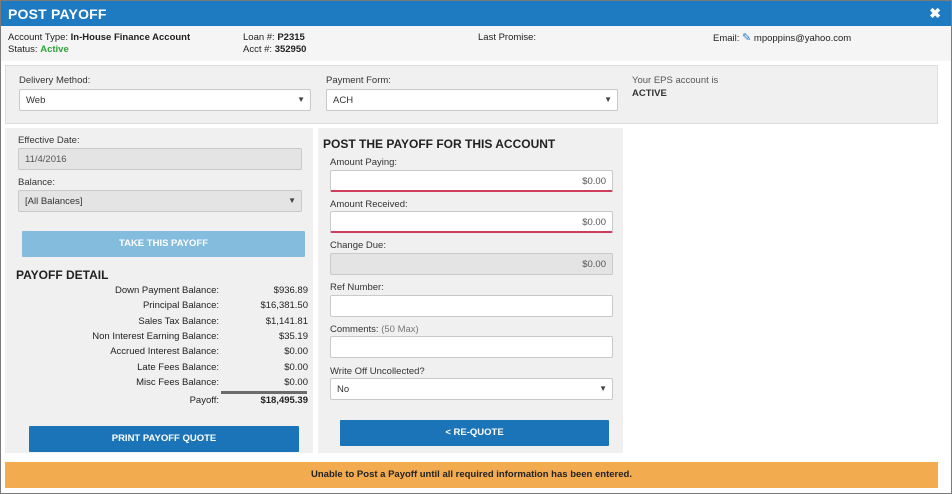 The height and width of the screenshot is (494, 952). What do you see at coordinates (160, 201) in the screenshot?
I see `balance-select: [All Balances] ▼` at bounding box center [160, 201].